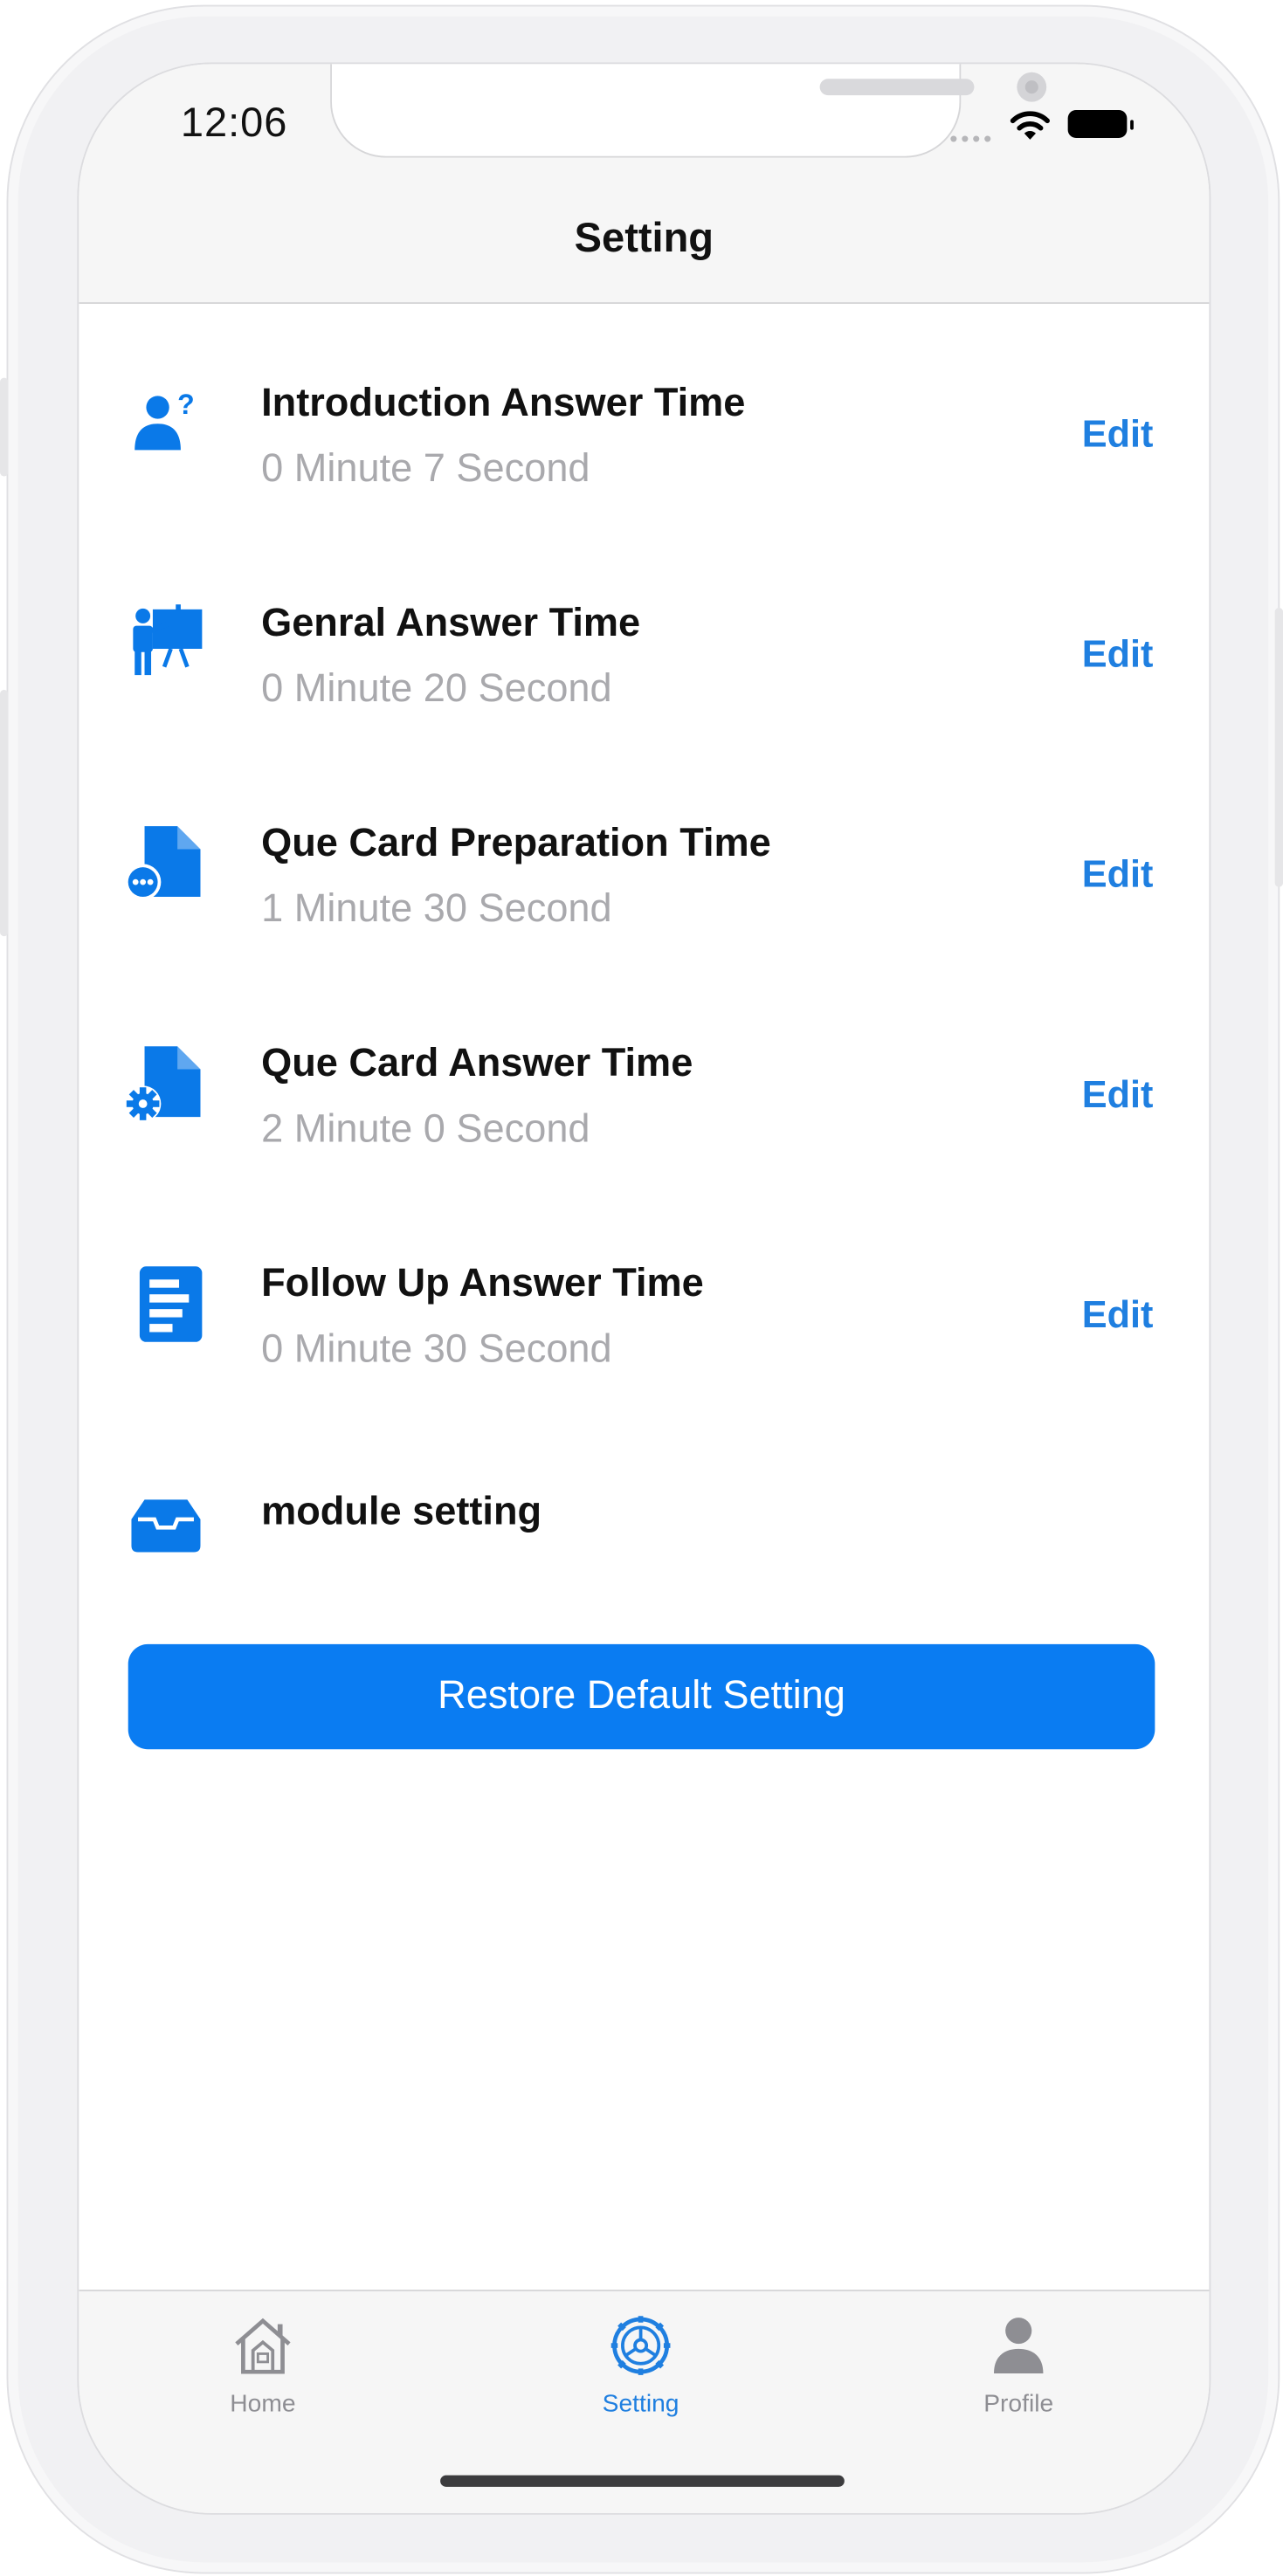 This screenshot has width=1283, height=2576. What do you see at coordinates (1100, 124) in the screenshot?
I see `battery-icon` at bounding box center [1100, 124].